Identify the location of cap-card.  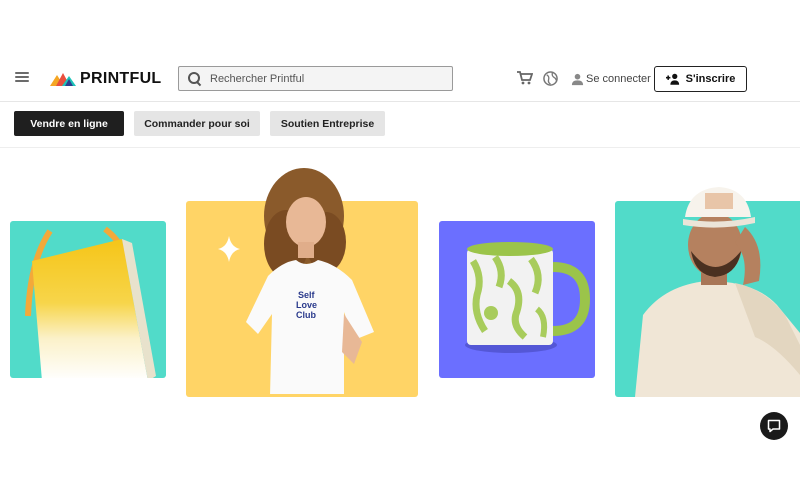
(707, 292).